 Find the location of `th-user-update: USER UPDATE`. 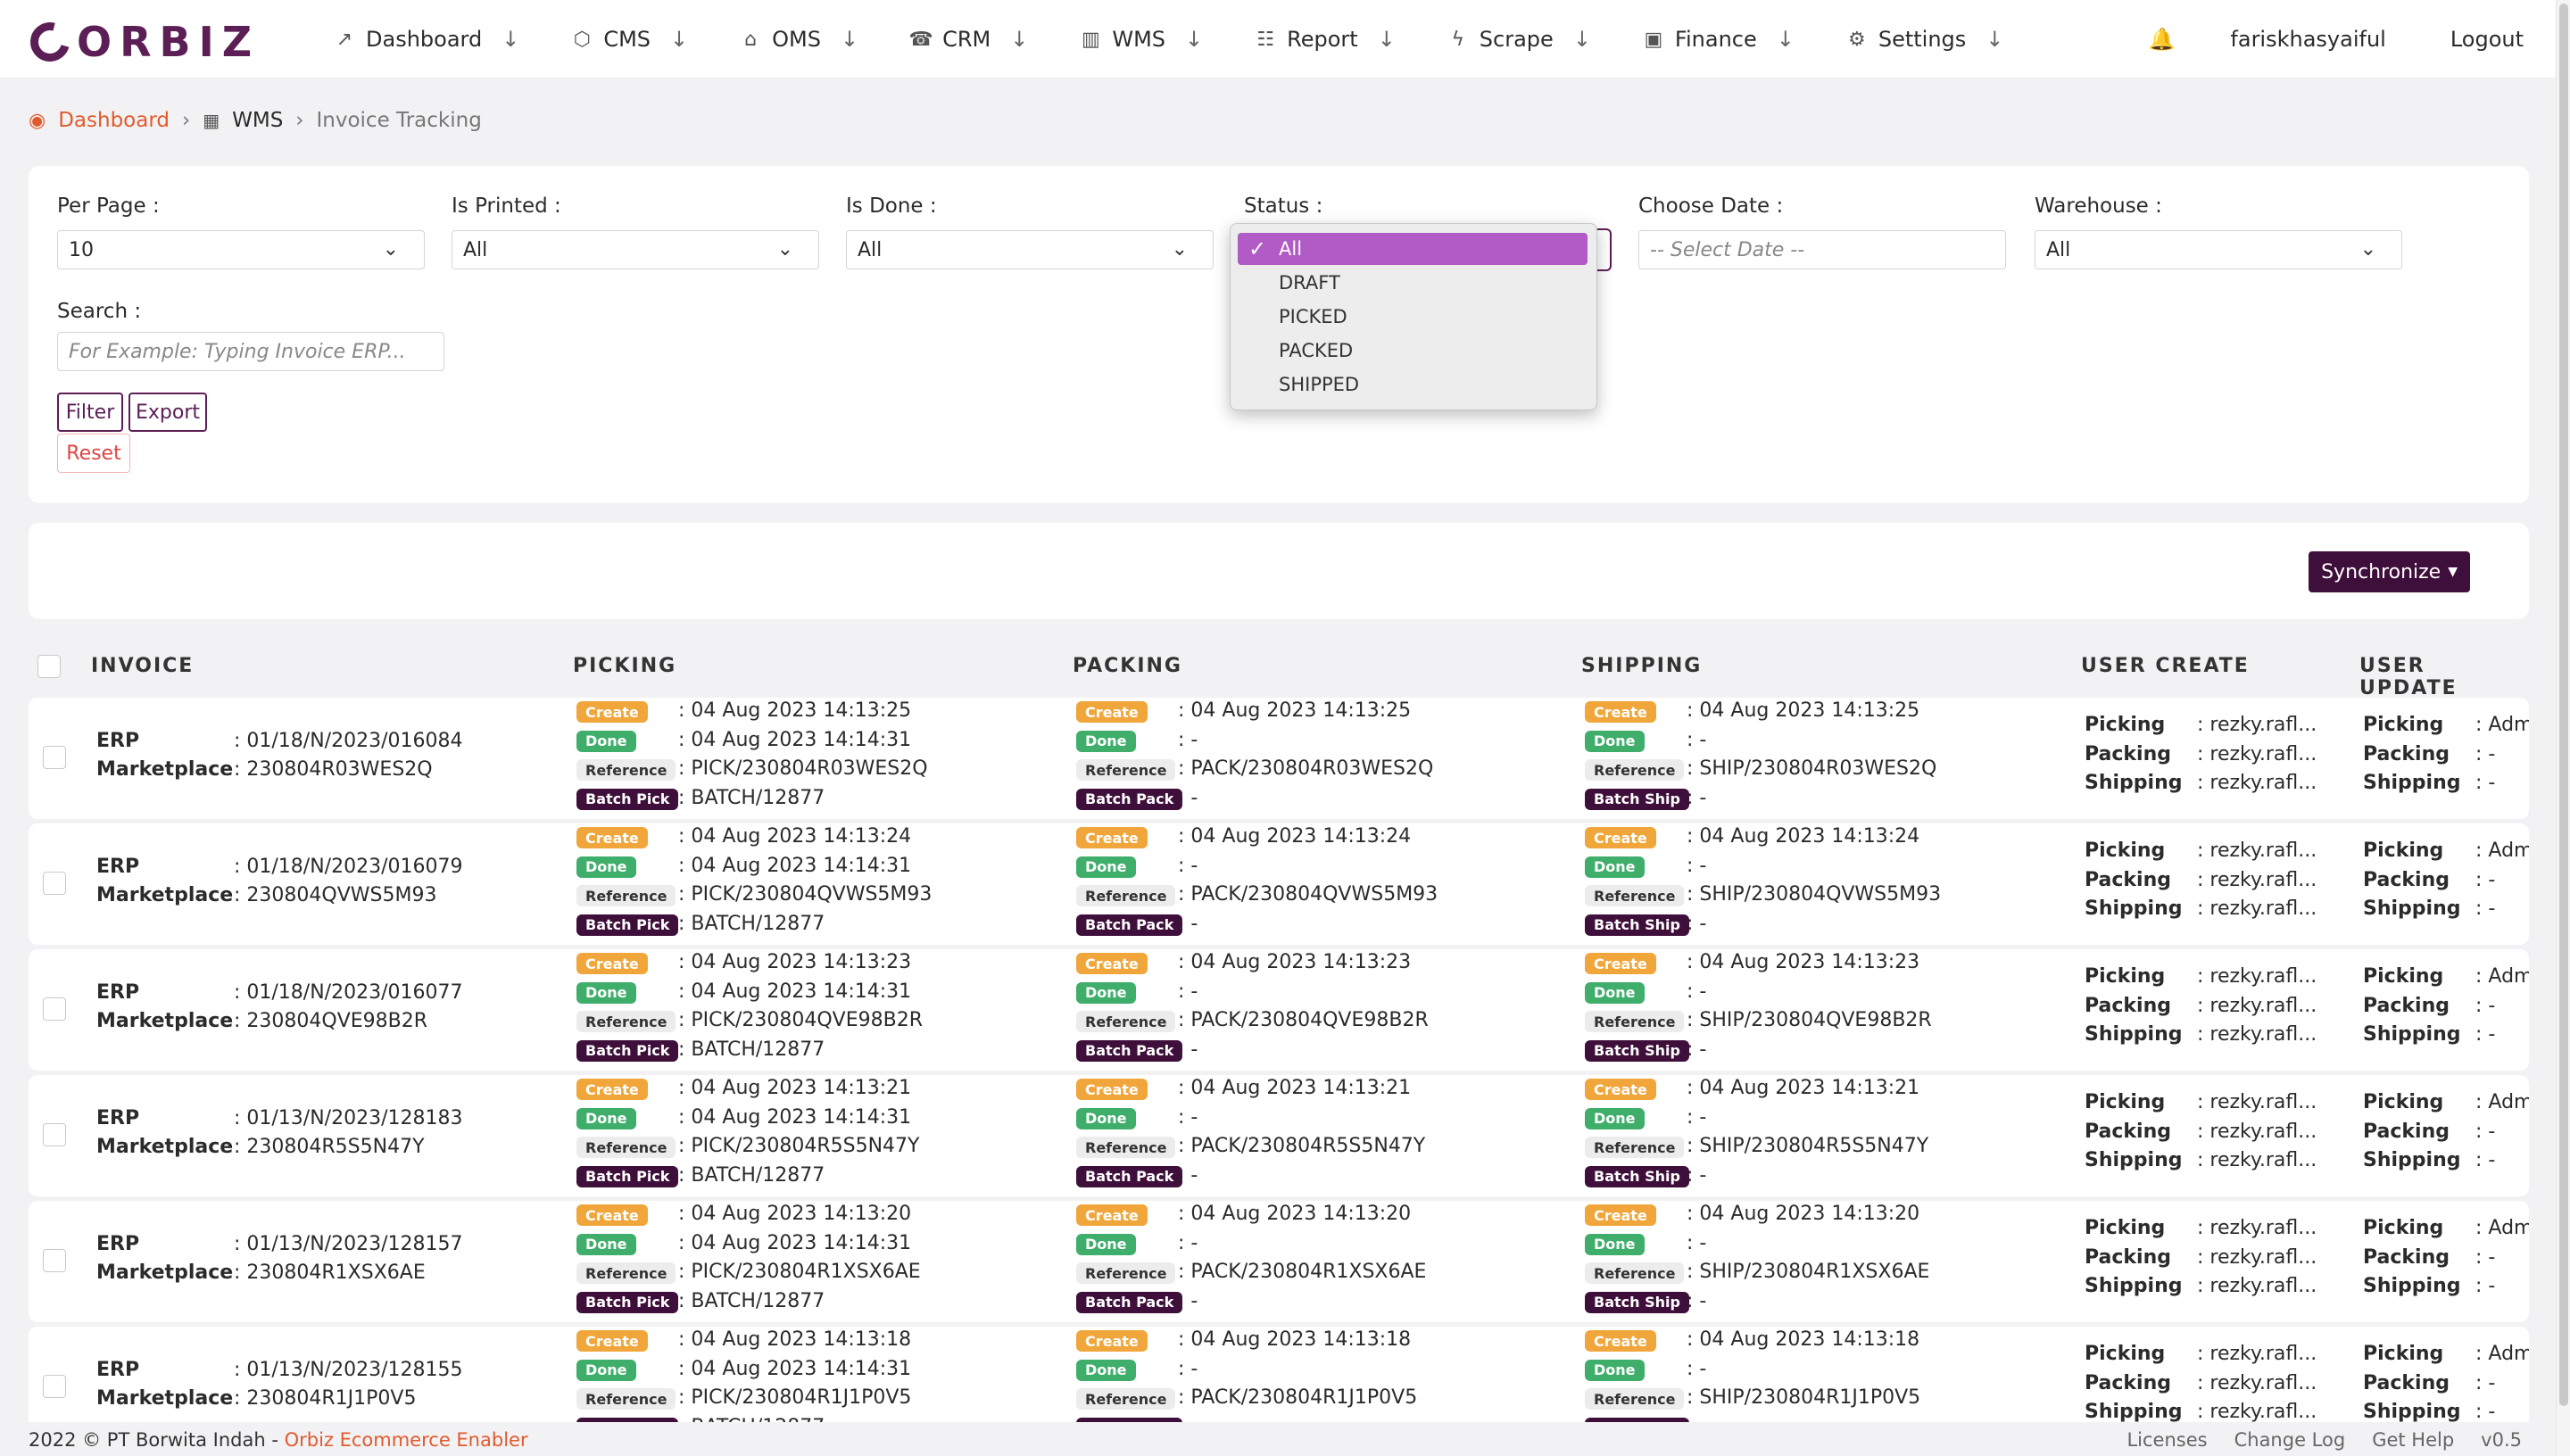

th-user-update: USER UPDATE is located at coordinates (2444, 677).